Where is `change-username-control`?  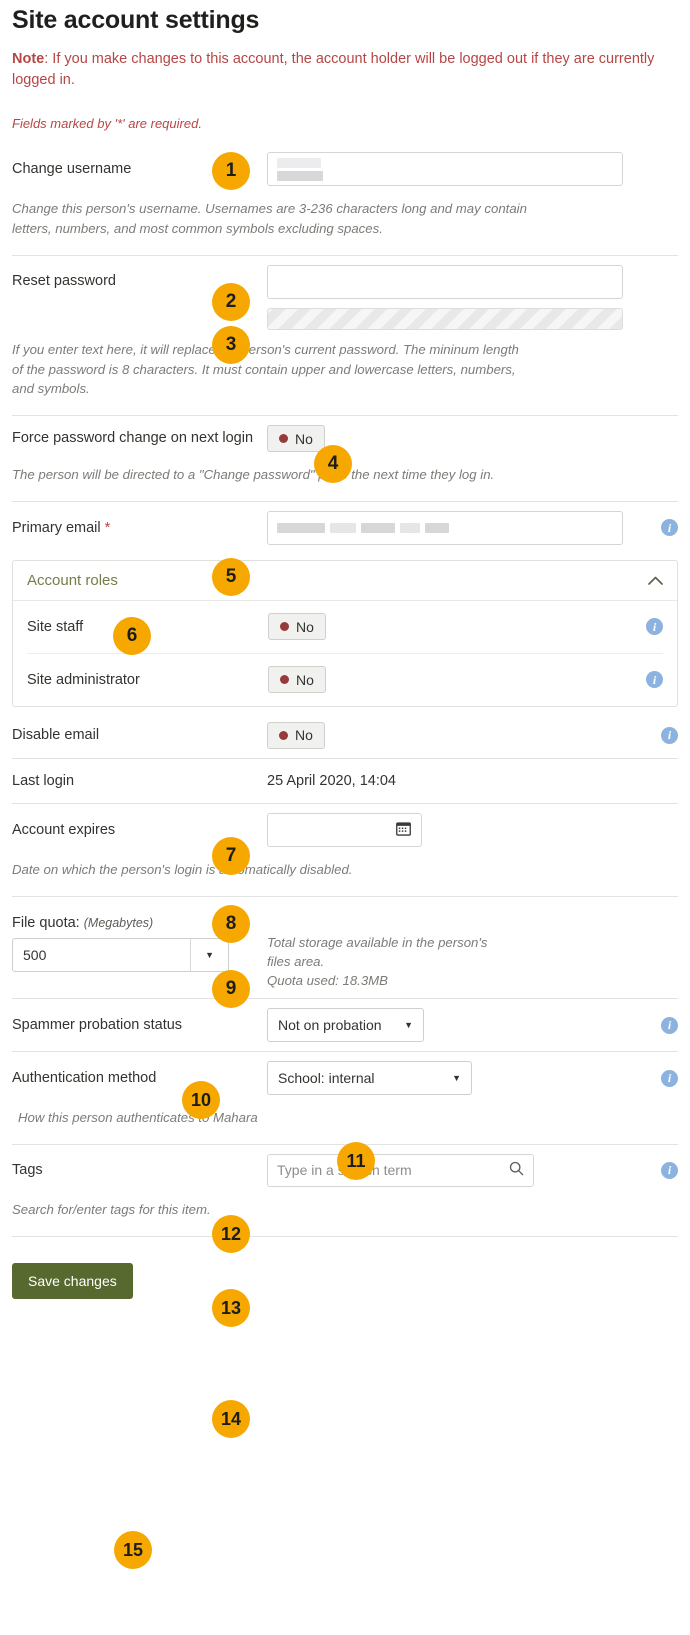
change-username-control is located at coordinates (457, 169).